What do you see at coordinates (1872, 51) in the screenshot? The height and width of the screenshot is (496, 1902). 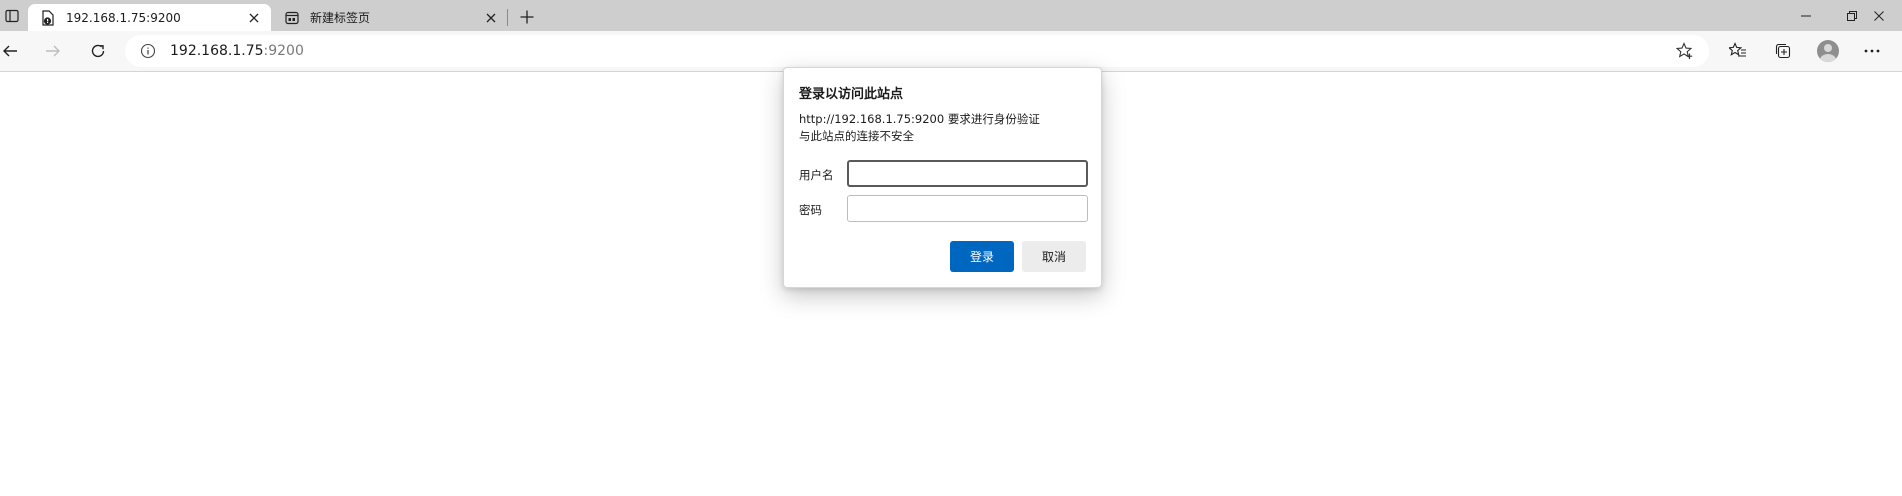 I see `more-options-icon` at bounding box center [1872, 51].